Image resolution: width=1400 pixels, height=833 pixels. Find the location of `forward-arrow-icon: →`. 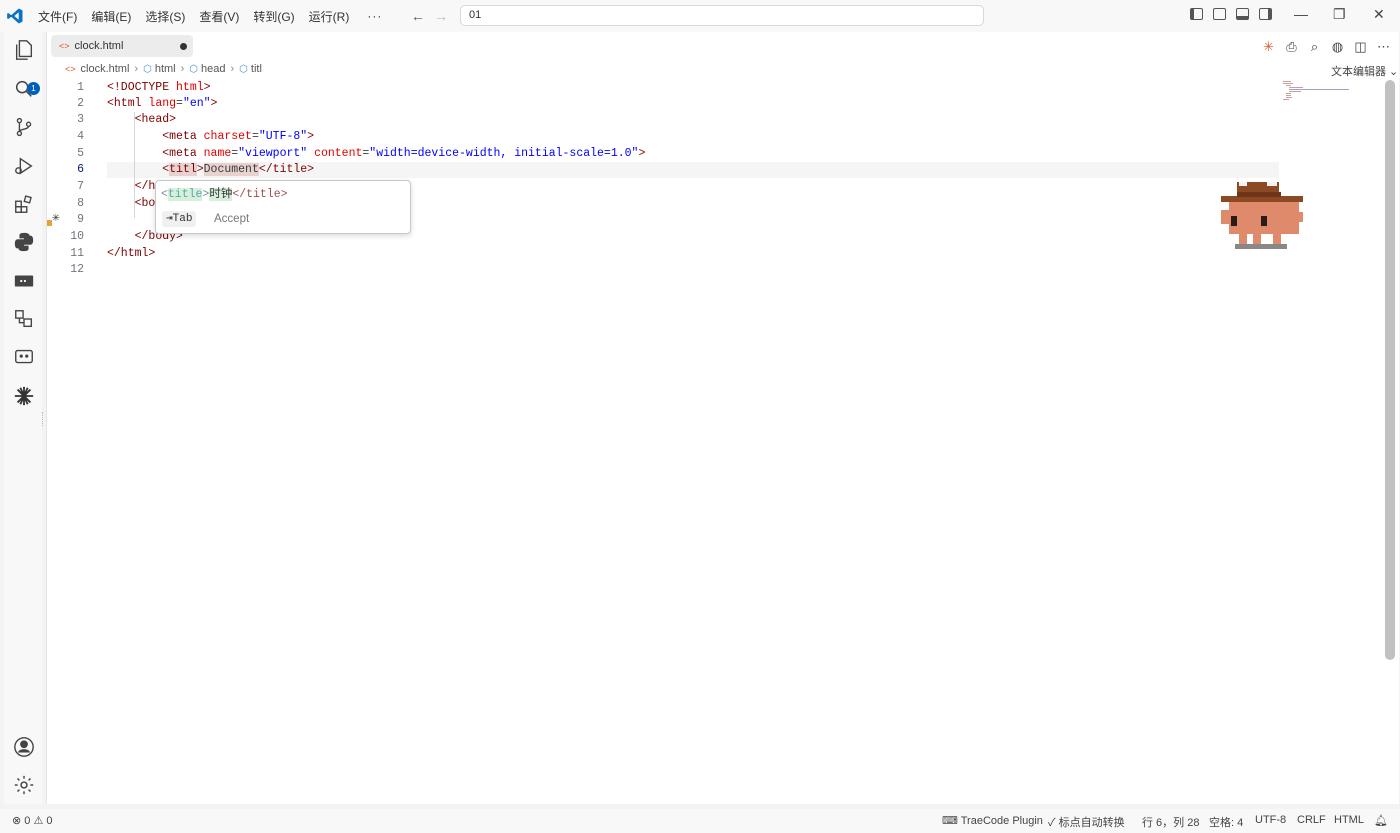

forward-arrow-icon: → is located at coordinates (441, 16).